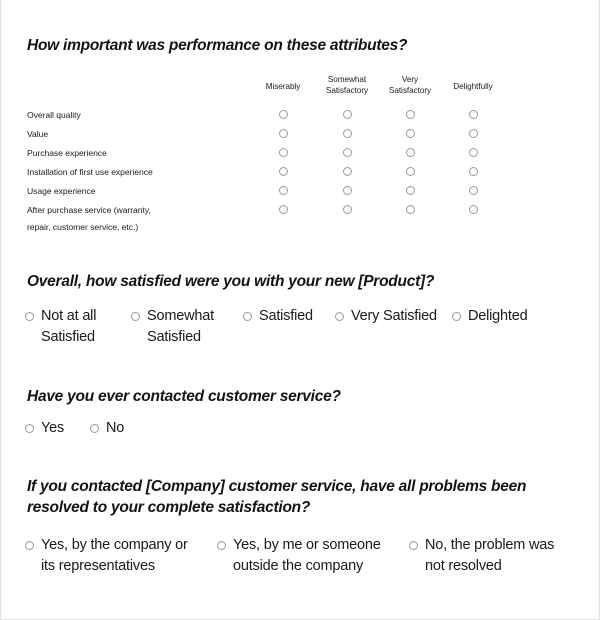 This screenshot has width=600, height=620. Describe the element at coordinates (300, 192) in the screenshot. I see `table-row: Usage experience` at that location.